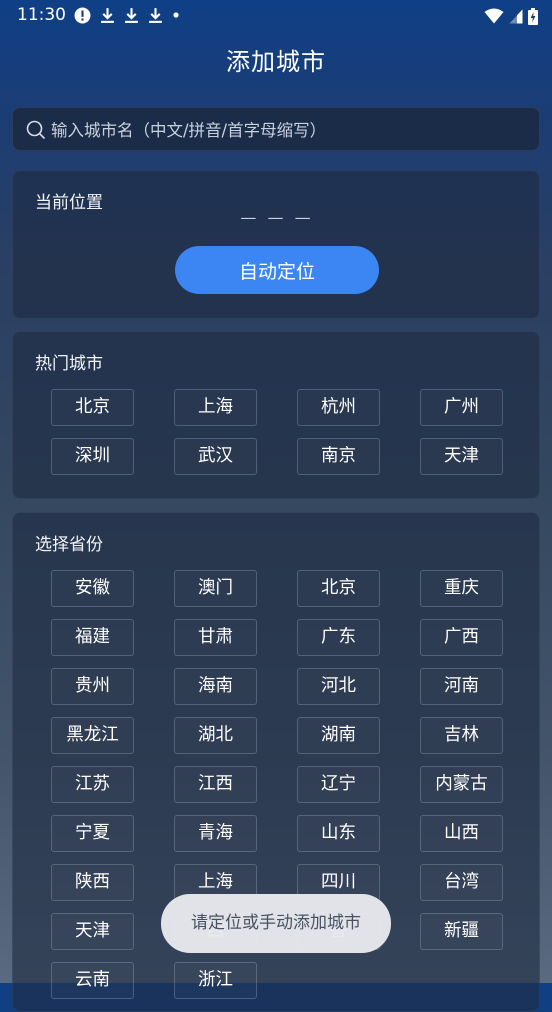  Describe the element at coordinates (277, 270) in the screenshot. I see `auto-locate-button: 自动定位` at that location.